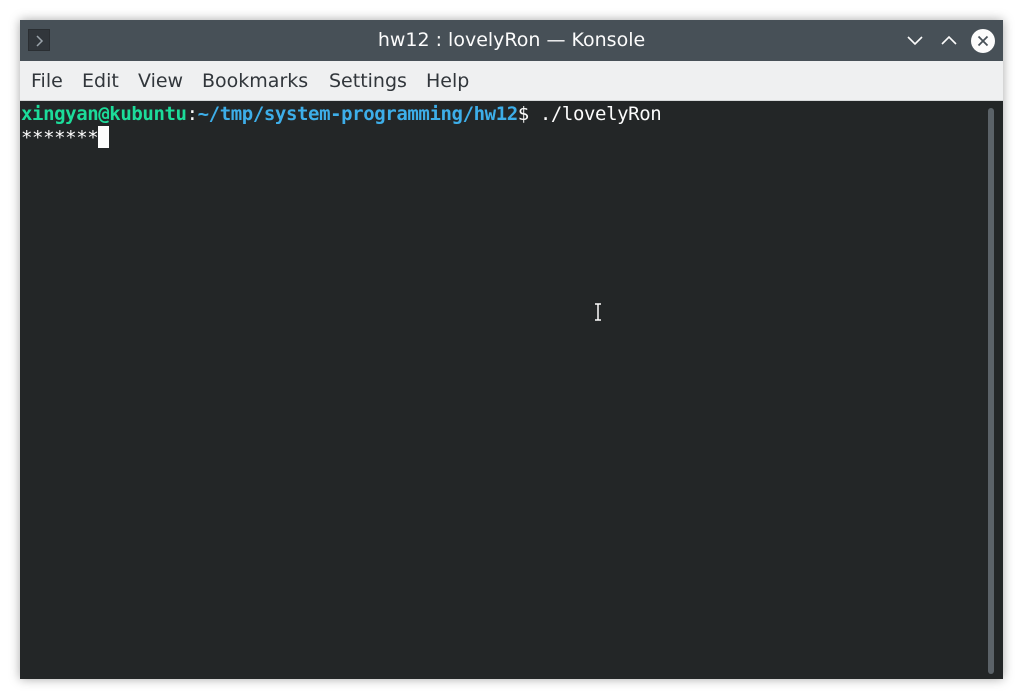 The width and height of the screenshot is (1023, 699). What do you see at coordinates (589, 114) in the screenshot?
I see `prompt-command: $ ./lovelyRon` at bounding box center [589, 114].